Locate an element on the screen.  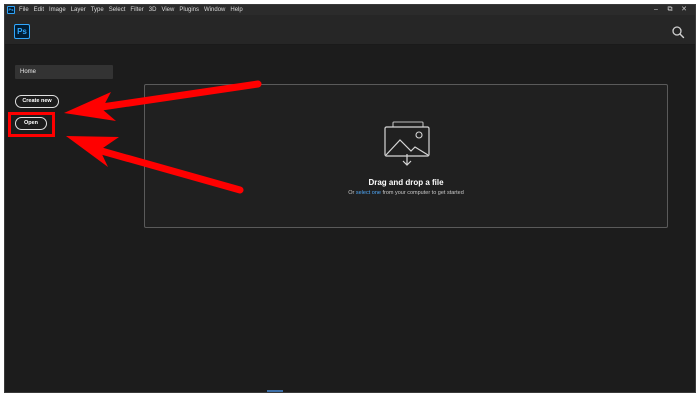
bottom-indicator is located at coordinates (275, 391).